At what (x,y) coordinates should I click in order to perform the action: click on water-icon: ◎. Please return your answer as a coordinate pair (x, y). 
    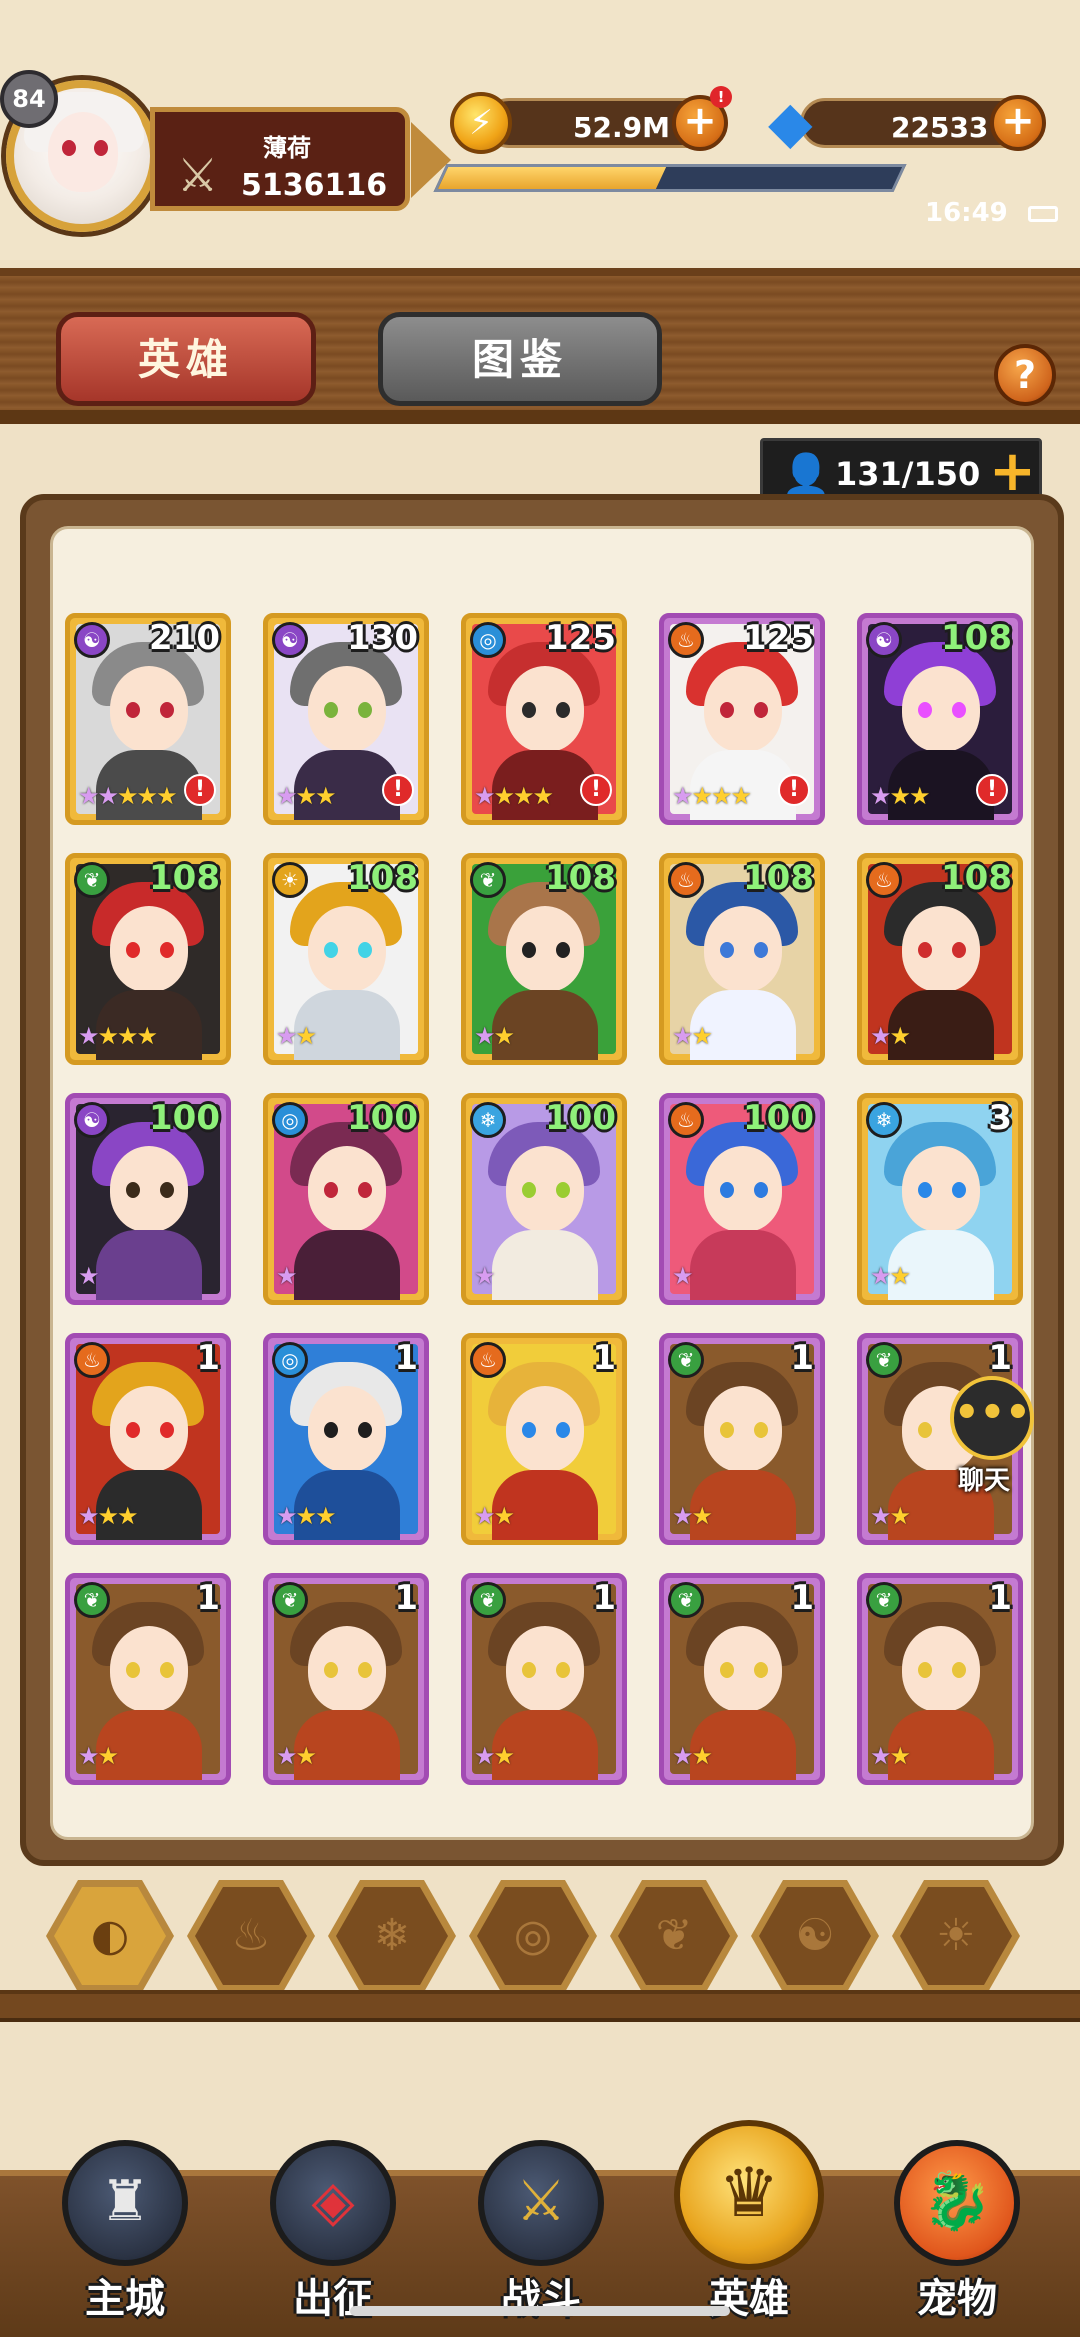
    Looking at the image, I should click on (533, 1936).